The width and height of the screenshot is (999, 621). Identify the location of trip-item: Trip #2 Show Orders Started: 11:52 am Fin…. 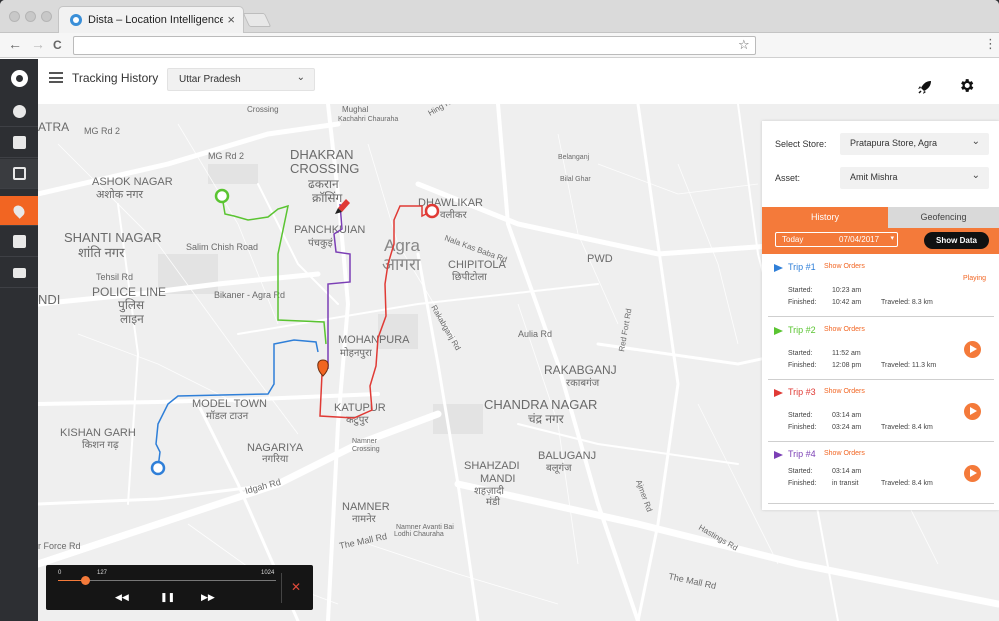
(881, 349).